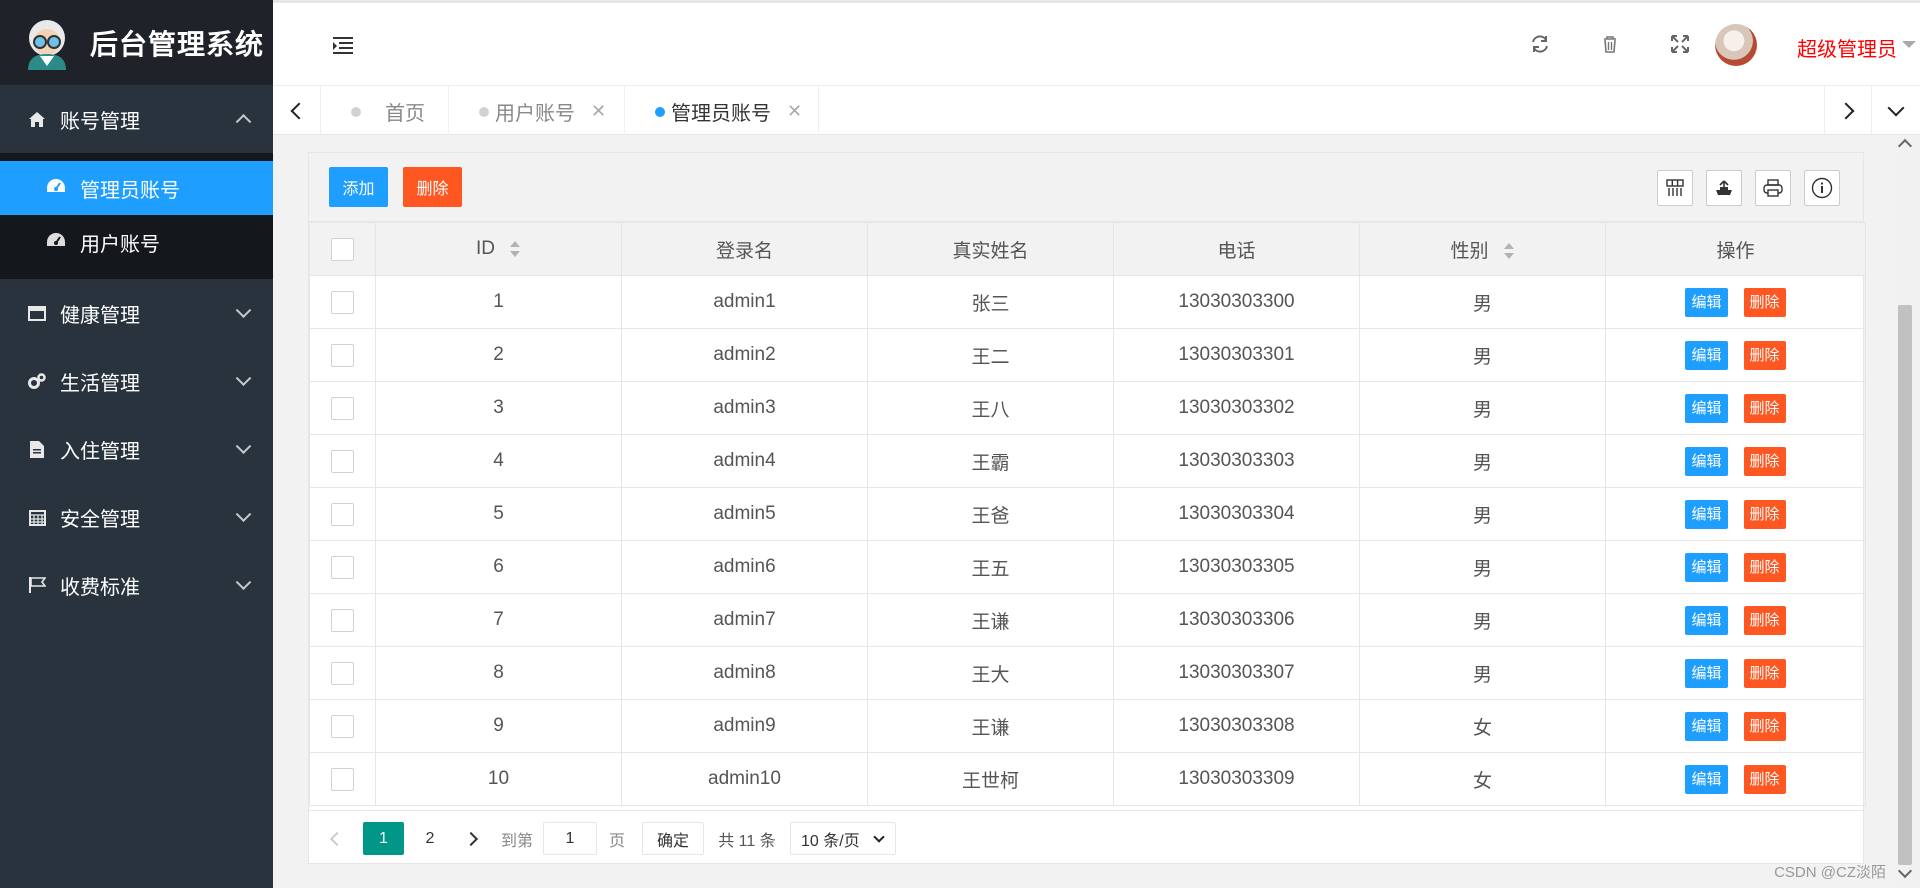  Describe the element at coordinates (1087, 461) in the screenshot. I see `table-row: 4 admin4 王霸 13030303303 男编辑 删除` at that location.